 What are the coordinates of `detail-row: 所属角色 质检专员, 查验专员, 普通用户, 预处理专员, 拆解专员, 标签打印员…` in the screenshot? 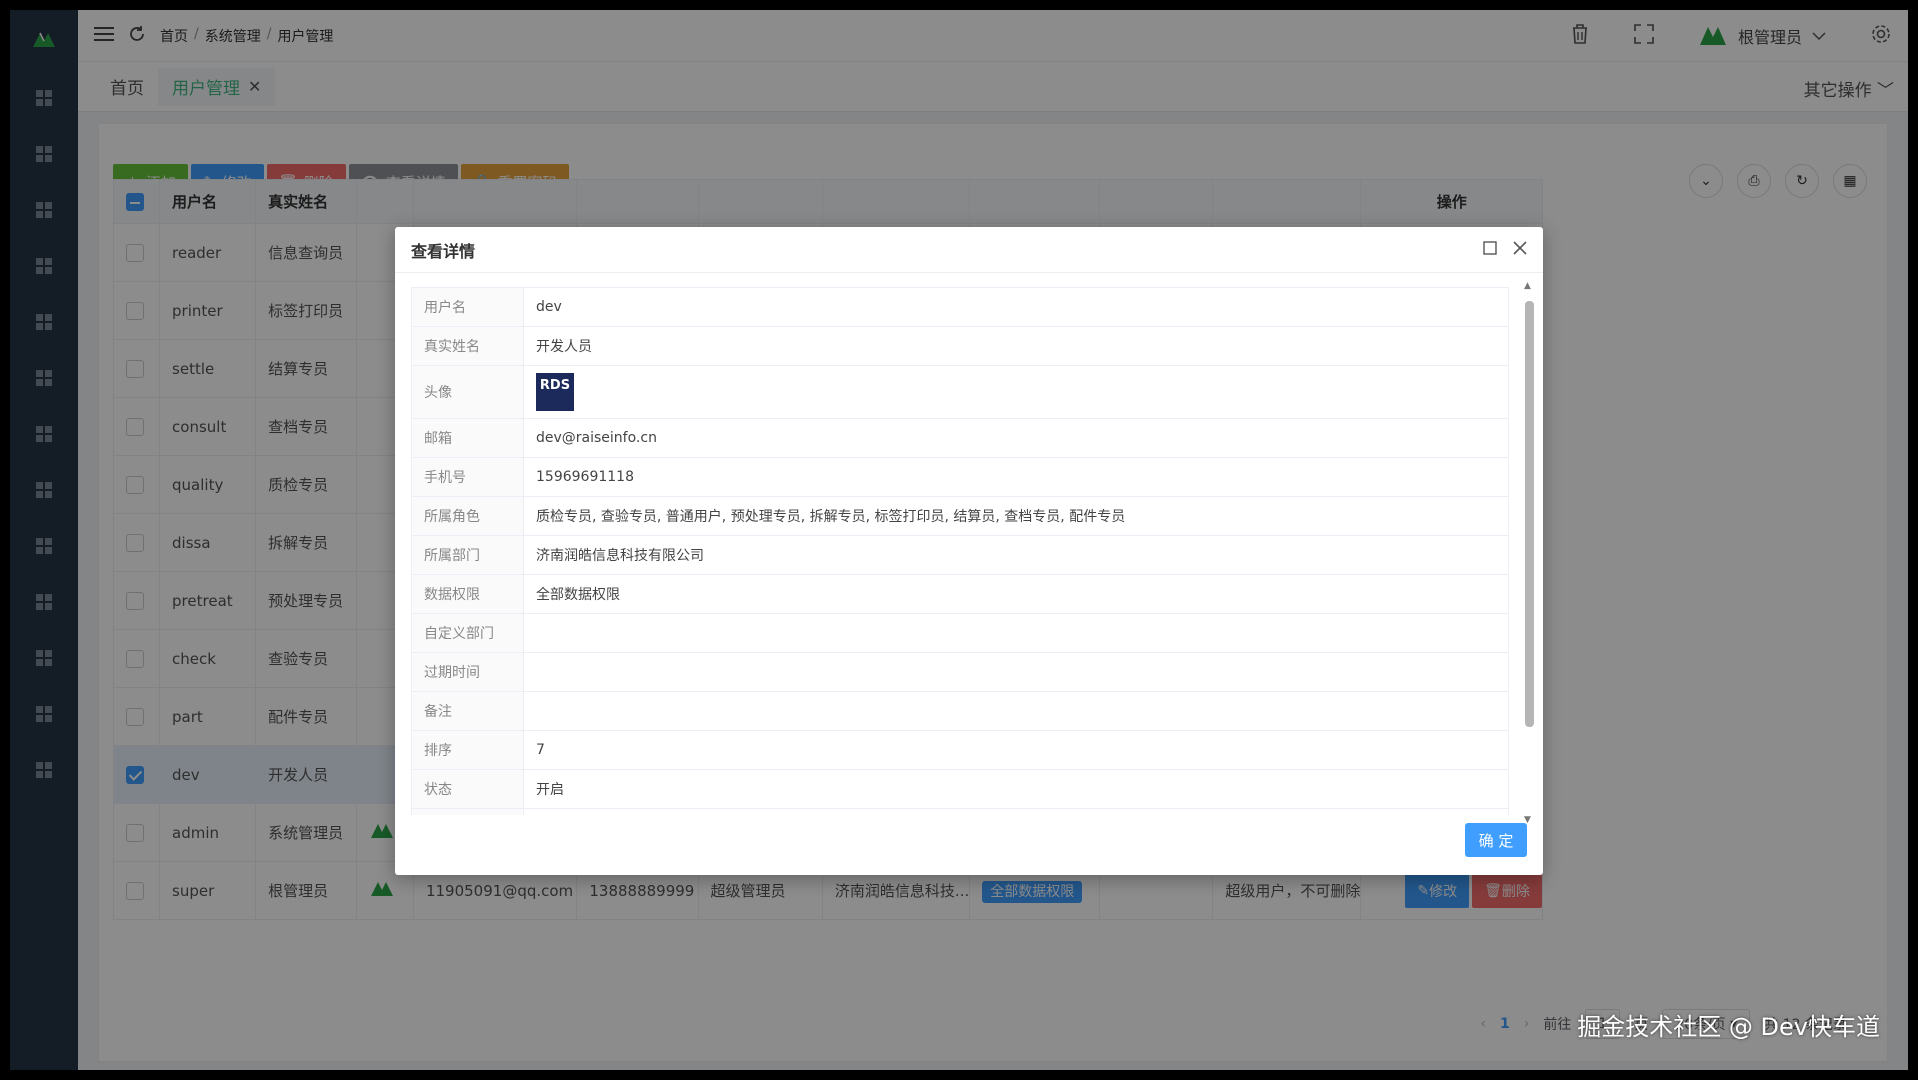 It's located at (960, 516).